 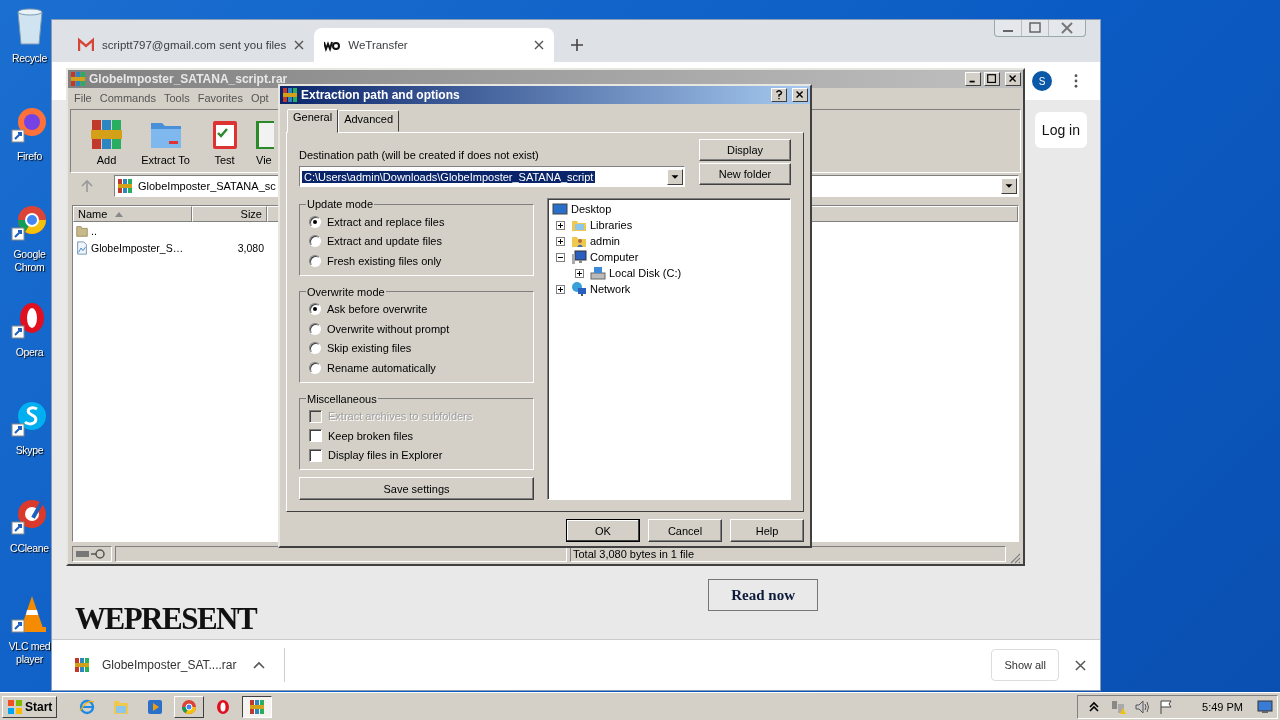 What do you see at coordinates (189, 706) in the screenshot?
I see `chrome-icon` at bounding box center [189, 706].